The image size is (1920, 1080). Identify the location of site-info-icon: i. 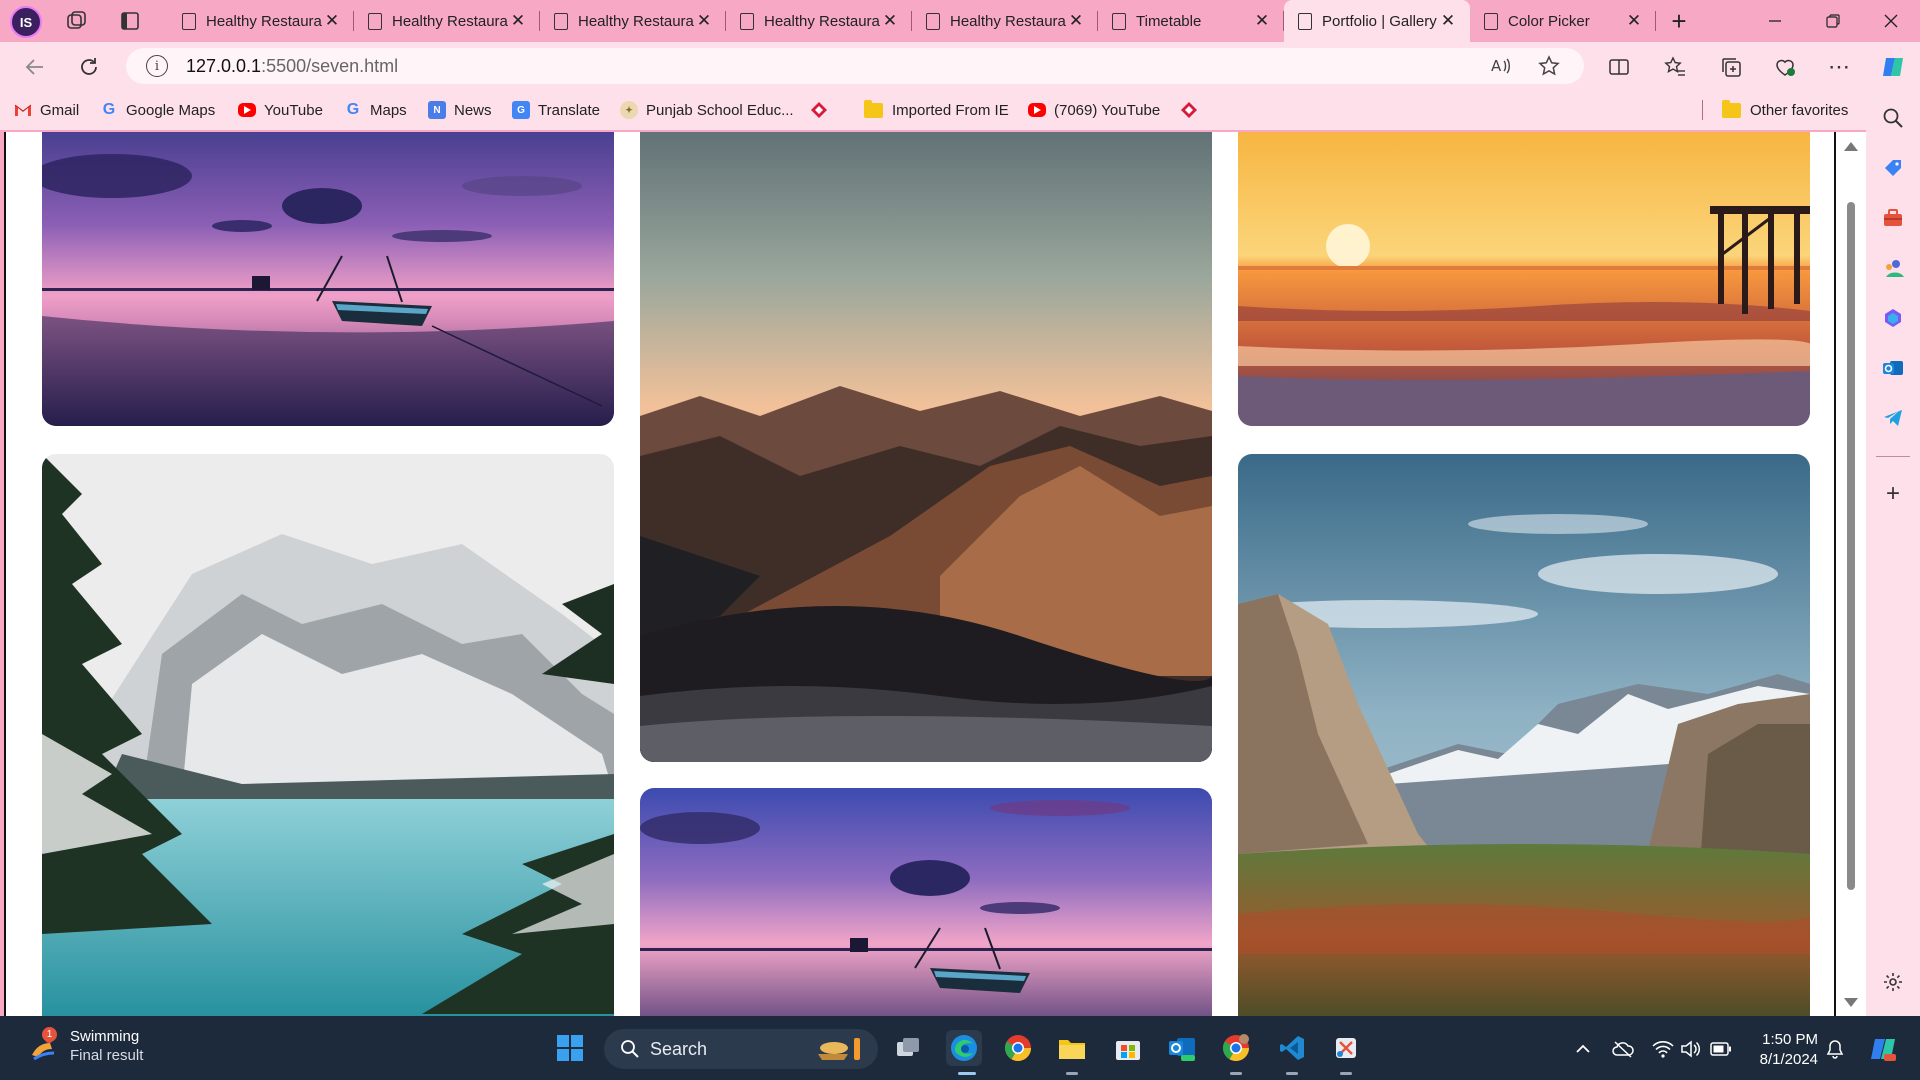
(157, 66).